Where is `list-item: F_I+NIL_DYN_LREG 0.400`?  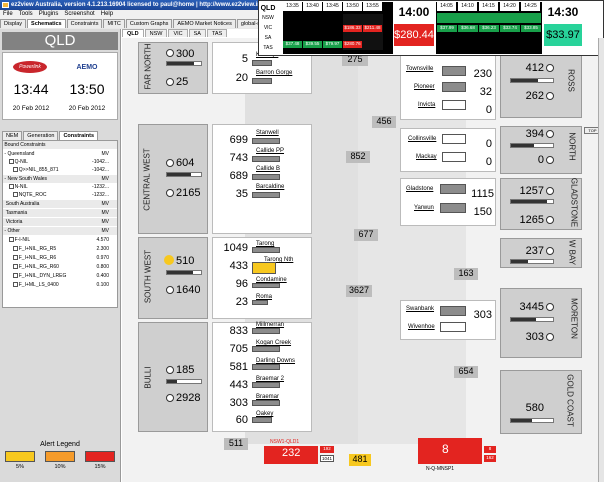 list-item: F_I+NIL_DYN_LREG 0.400 is located at coordinates (60, 276).